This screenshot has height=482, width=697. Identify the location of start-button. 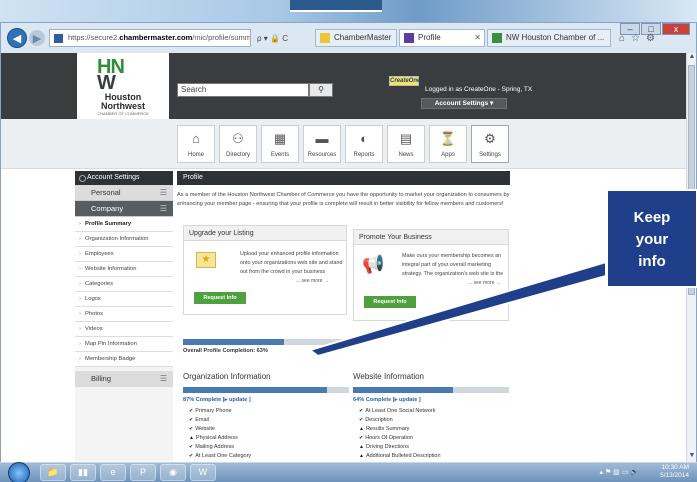
(19, 472).